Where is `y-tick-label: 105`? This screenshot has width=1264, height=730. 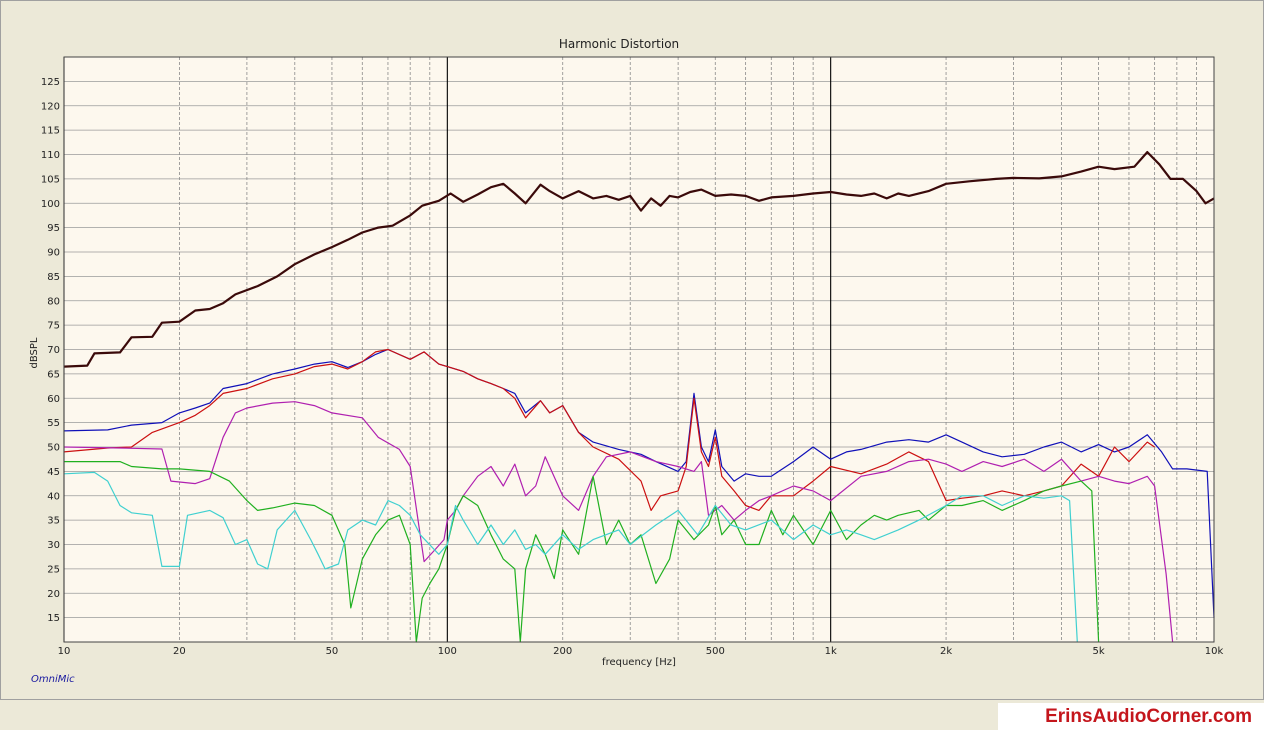 y-tick-label: 105 is located at coordinates (50, 179).